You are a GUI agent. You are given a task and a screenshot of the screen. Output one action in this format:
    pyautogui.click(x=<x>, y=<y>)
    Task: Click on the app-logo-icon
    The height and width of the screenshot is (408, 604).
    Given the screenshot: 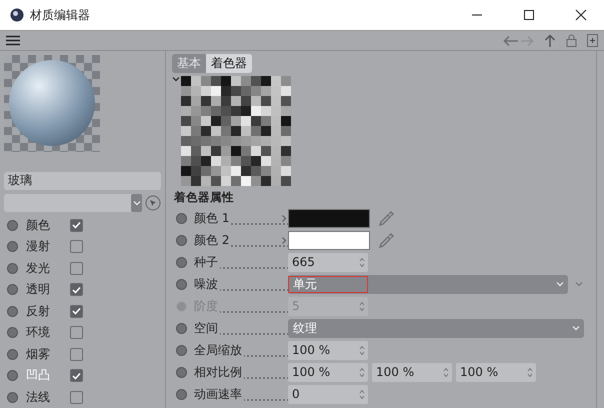 What is the action you would take?
    pyautogui.click(x=17, y=15)
    